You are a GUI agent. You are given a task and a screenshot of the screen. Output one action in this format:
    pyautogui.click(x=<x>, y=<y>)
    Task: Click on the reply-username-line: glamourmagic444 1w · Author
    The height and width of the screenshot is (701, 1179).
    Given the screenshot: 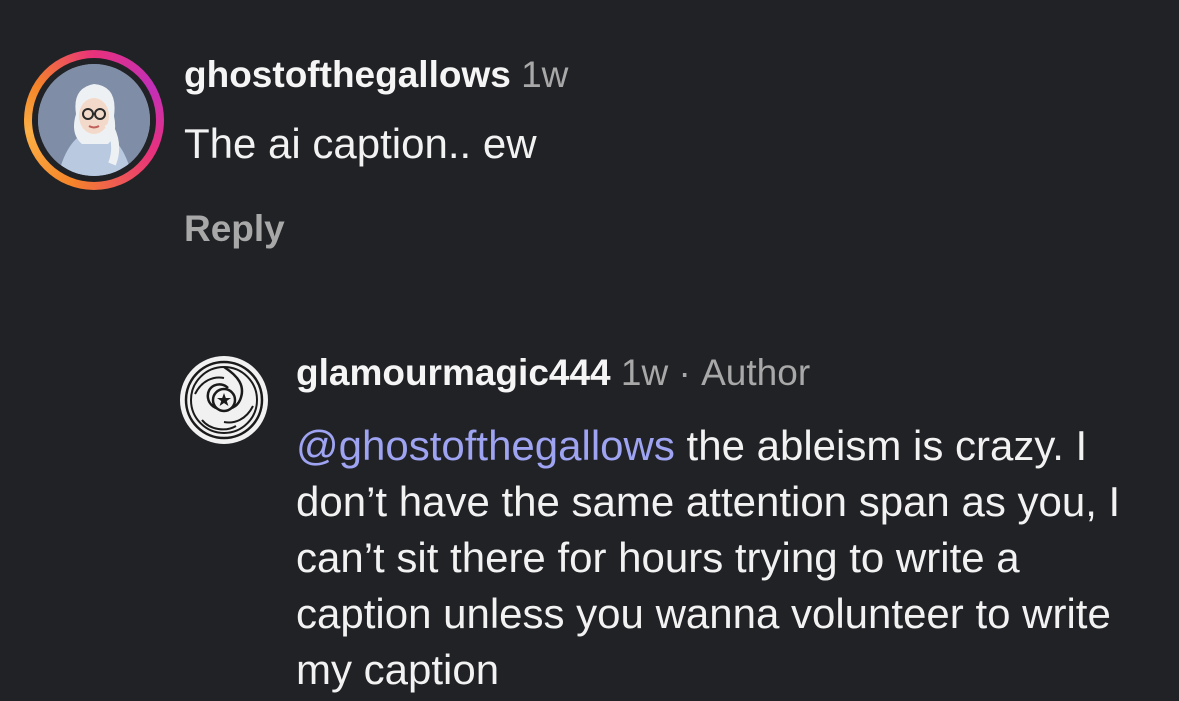 What is the action you would take?
    pyautogui.click(x=553, y=373)
    